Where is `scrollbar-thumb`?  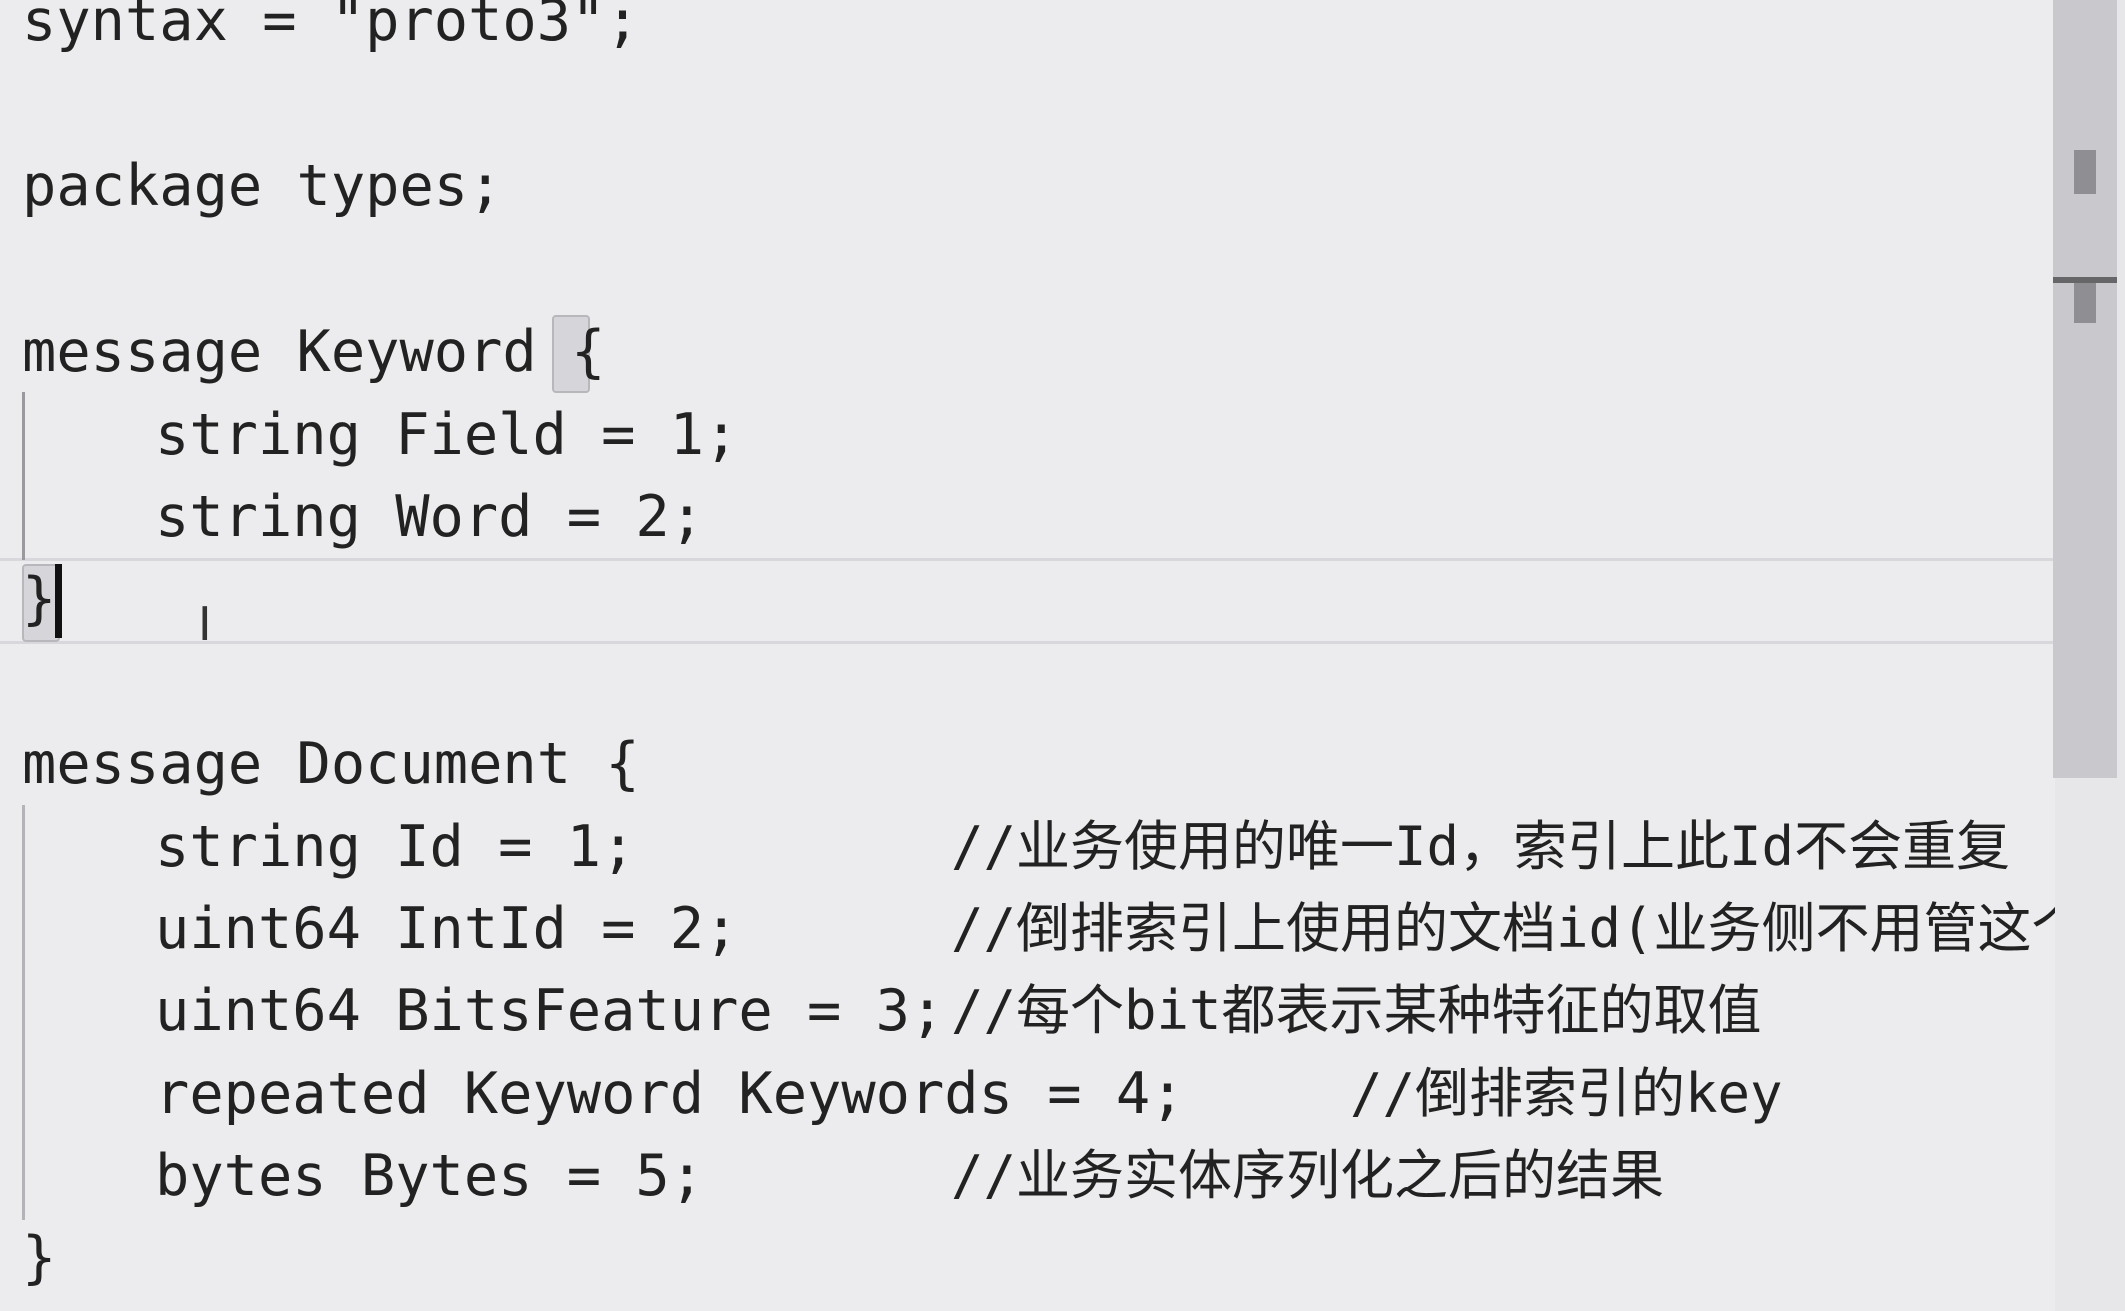 scrollbar-thumb is located at coordinates (2085, 389).